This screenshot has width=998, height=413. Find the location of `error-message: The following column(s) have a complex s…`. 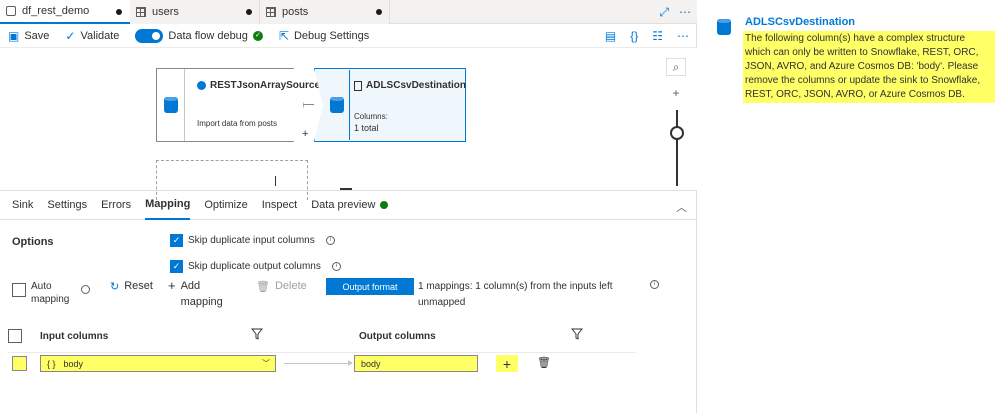

error-message: The following column(s) have a complex s… is located at coordinates (869, 67).